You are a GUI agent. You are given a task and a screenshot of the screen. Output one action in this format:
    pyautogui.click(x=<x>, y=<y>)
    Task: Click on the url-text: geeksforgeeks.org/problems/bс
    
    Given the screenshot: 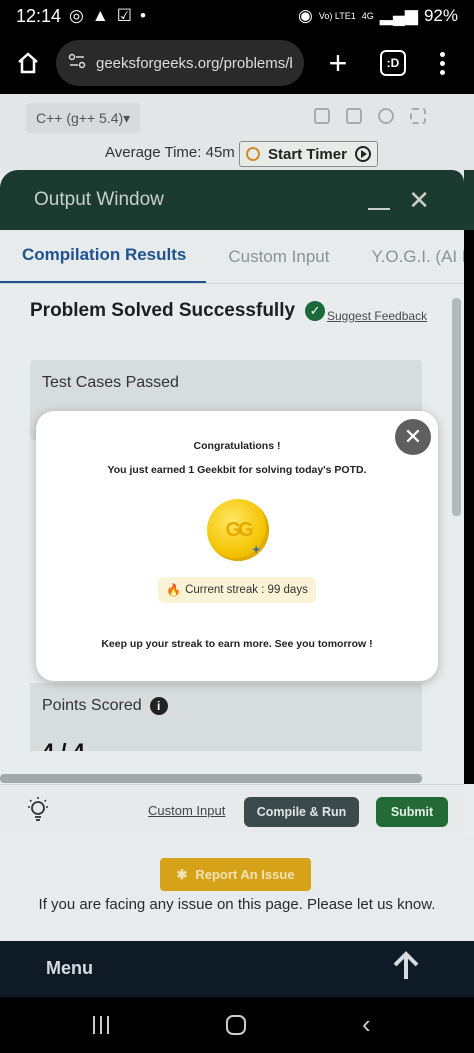 What is the action you would take?
    pyautogui.click(x=194, y=63)
    